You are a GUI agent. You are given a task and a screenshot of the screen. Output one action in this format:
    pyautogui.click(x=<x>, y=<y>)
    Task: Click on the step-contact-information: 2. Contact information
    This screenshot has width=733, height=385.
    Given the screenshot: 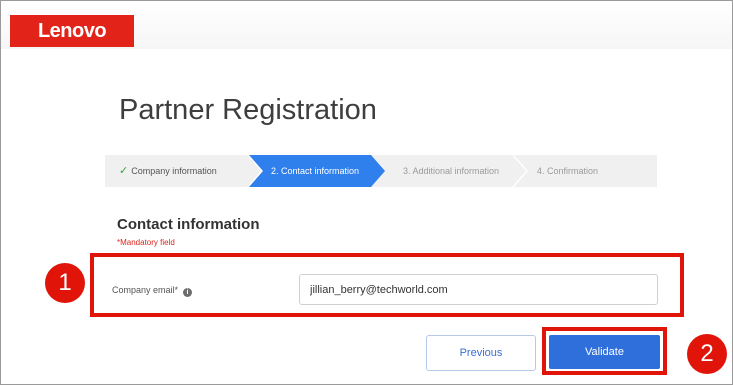 What is the action you would take?
    pyautogui.click(x=315, y=171)
    